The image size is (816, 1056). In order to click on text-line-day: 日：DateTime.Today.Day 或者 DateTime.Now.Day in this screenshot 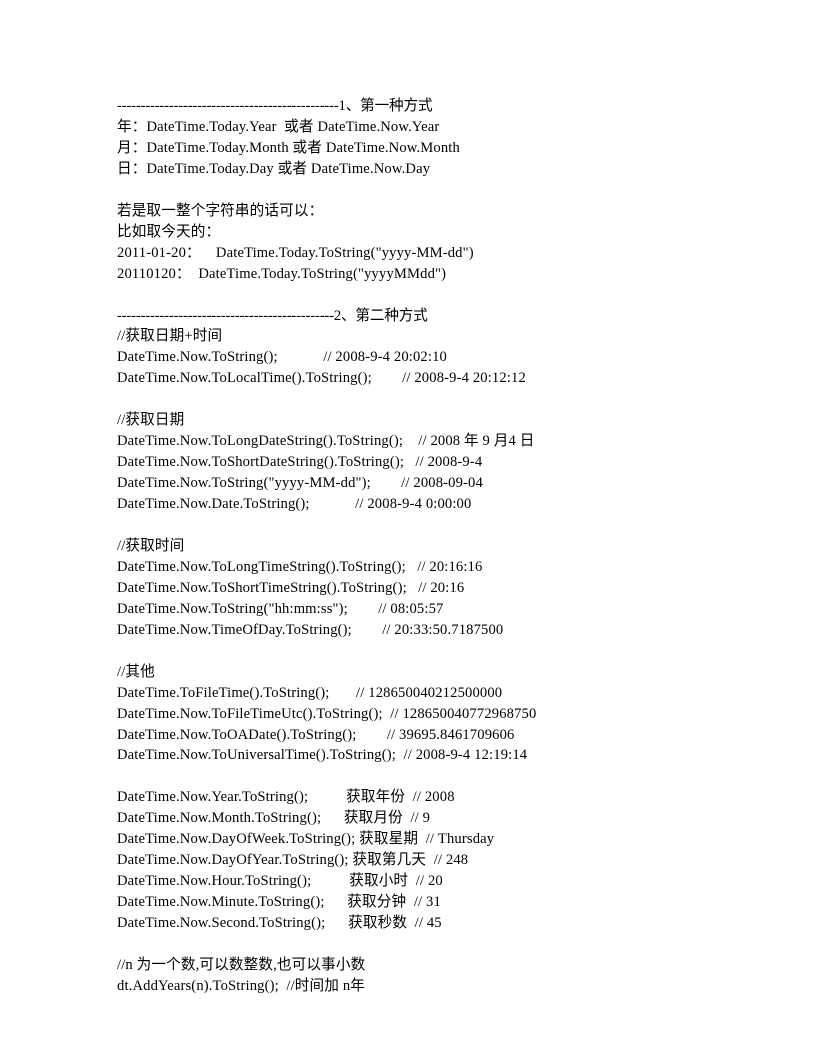, I will do `click(274, 168)`.